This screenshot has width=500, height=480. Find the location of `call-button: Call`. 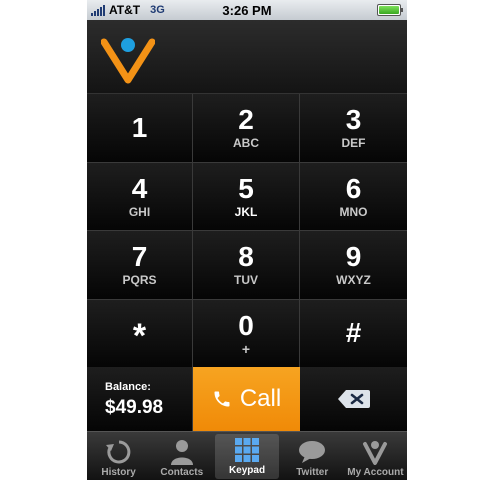

call-button: Call is located at coordinates (246, 399).